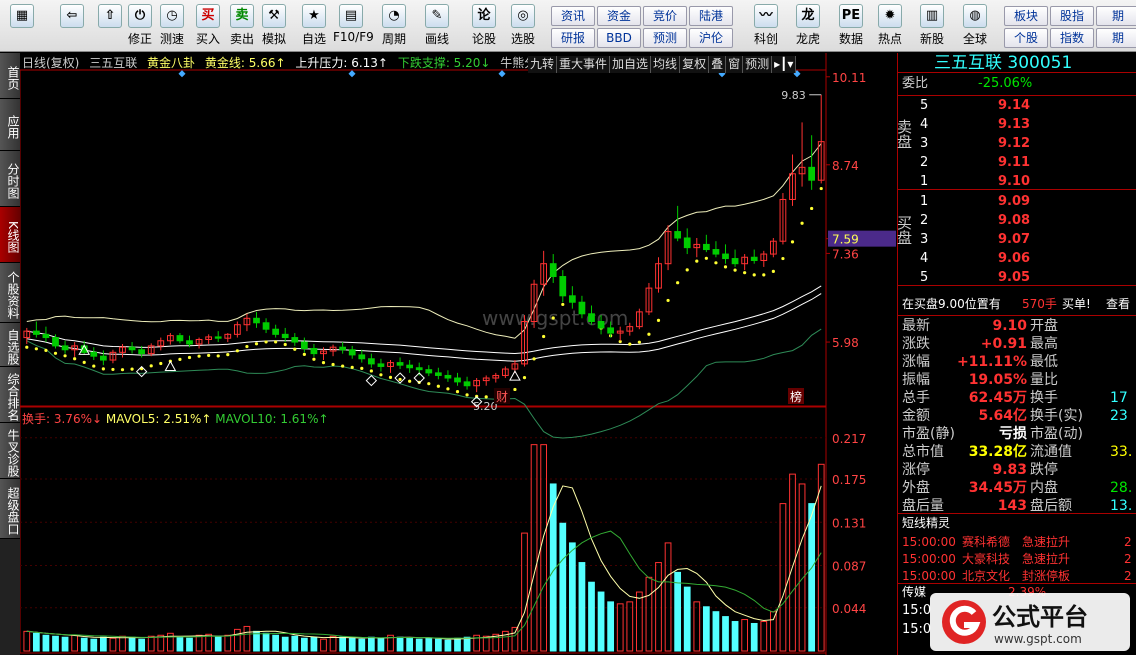 The image size is (1136, 655). I want to click on kline-button-6: 窗, so click(735, 64).